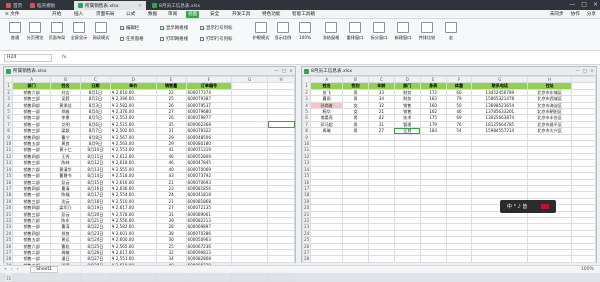 The height and width of the screenshot is (282, 600). Describe the element at coordinates (403, 35) in the screenshot. I see `new-window-button: 新建窗口` at that location.